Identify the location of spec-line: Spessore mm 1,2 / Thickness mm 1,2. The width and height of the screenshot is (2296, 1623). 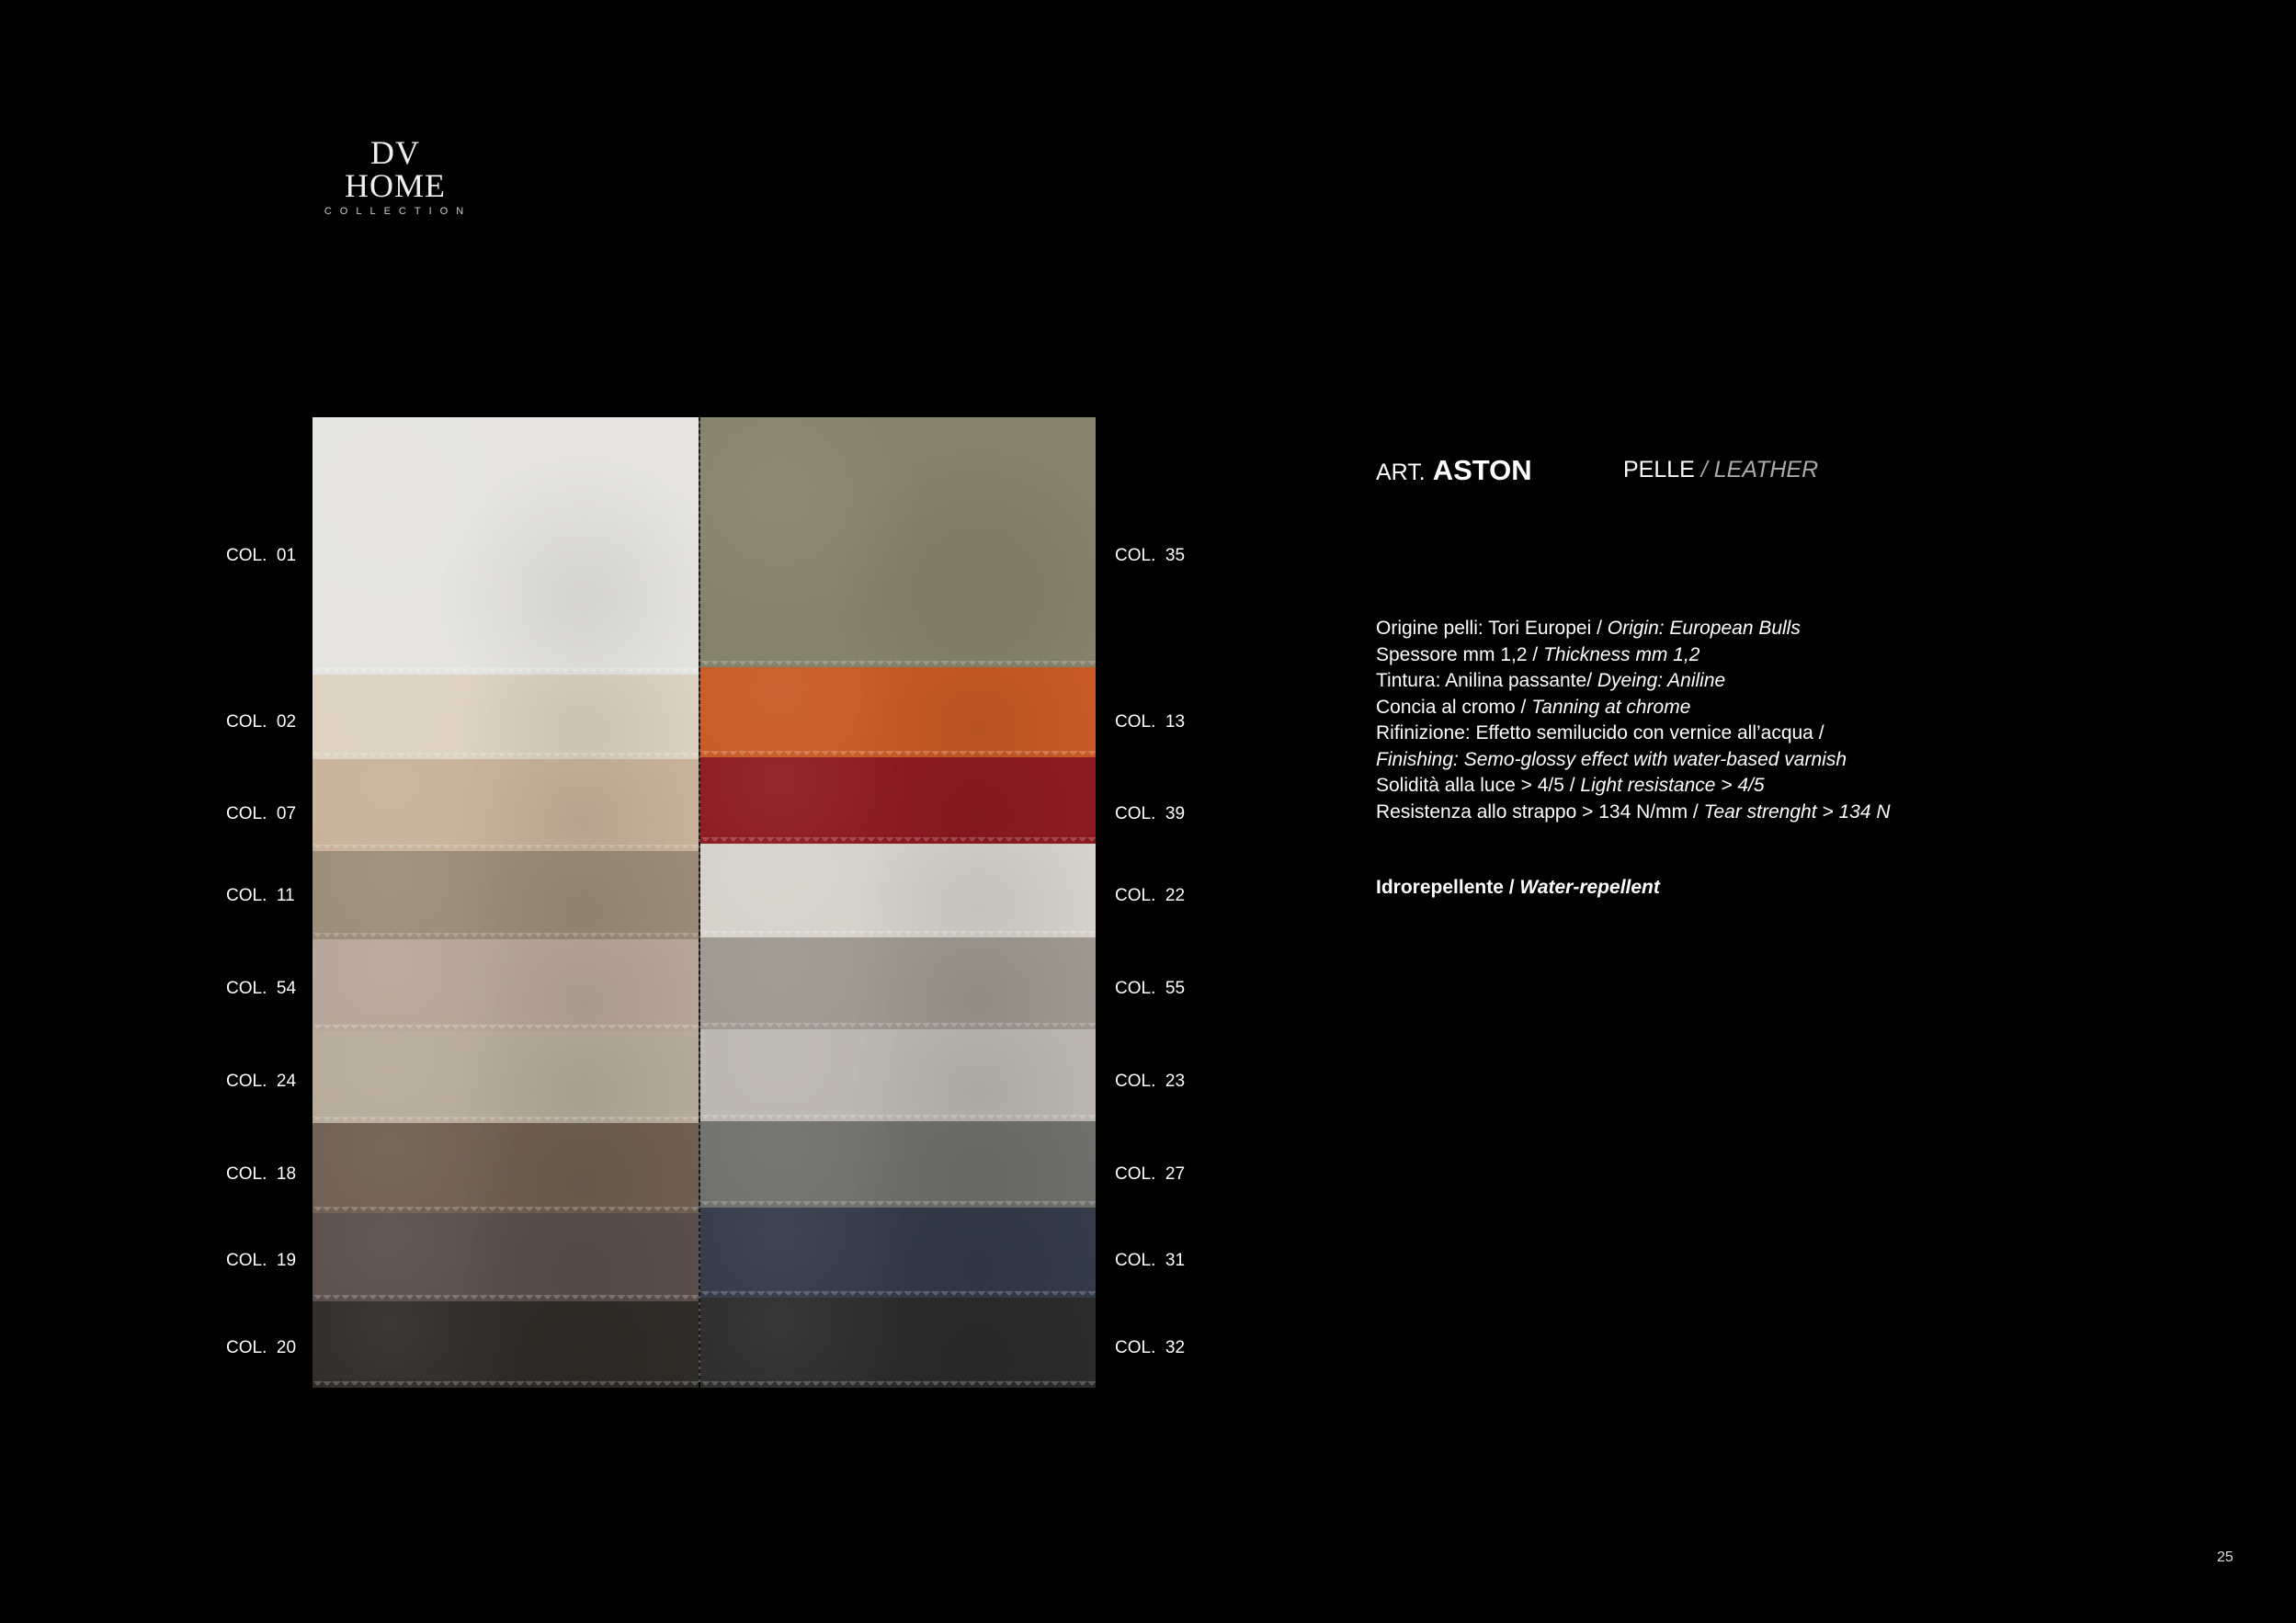
(1634, 656).